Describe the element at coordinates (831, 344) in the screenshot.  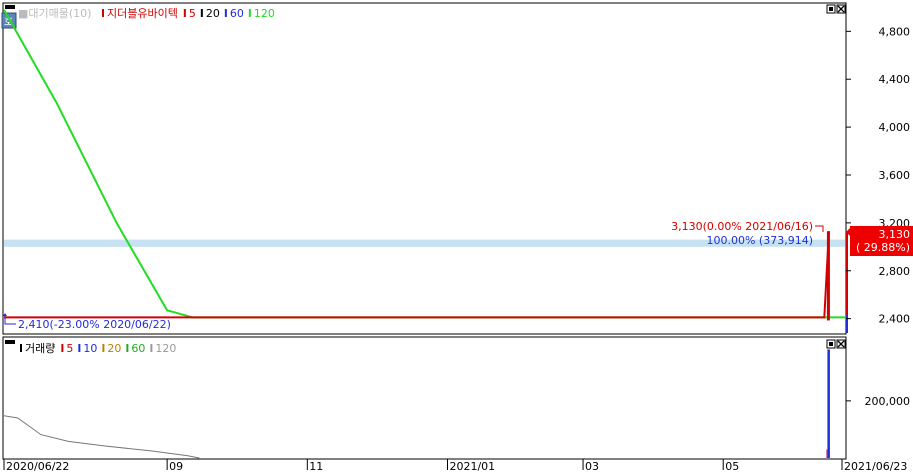
I see `volume-panel-restore-icon` at that location.